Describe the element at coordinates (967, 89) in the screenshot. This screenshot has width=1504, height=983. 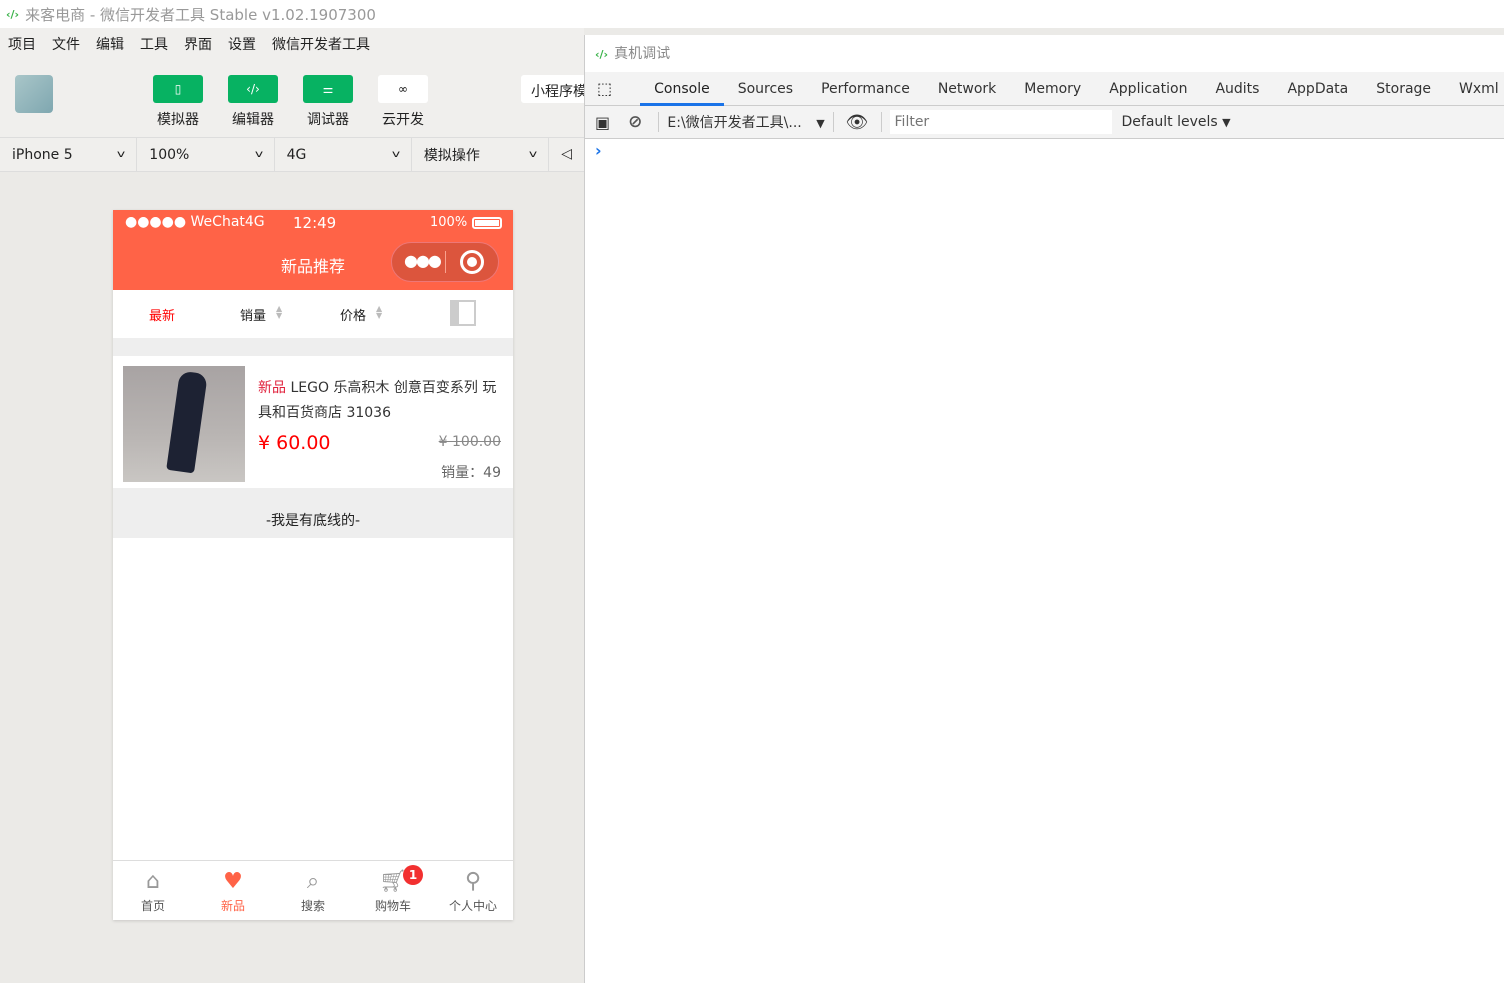
I see `tab-network: Network` at that location.